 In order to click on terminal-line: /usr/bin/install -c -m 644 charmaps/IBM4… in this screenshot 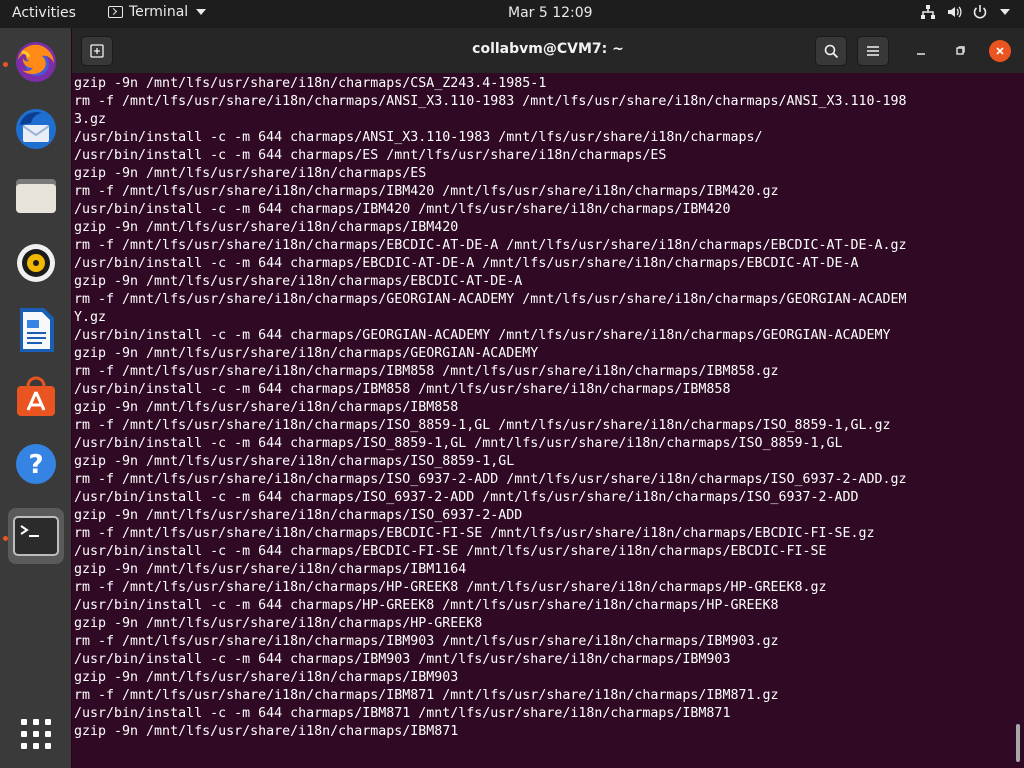, I will do `click(402, 209)`.